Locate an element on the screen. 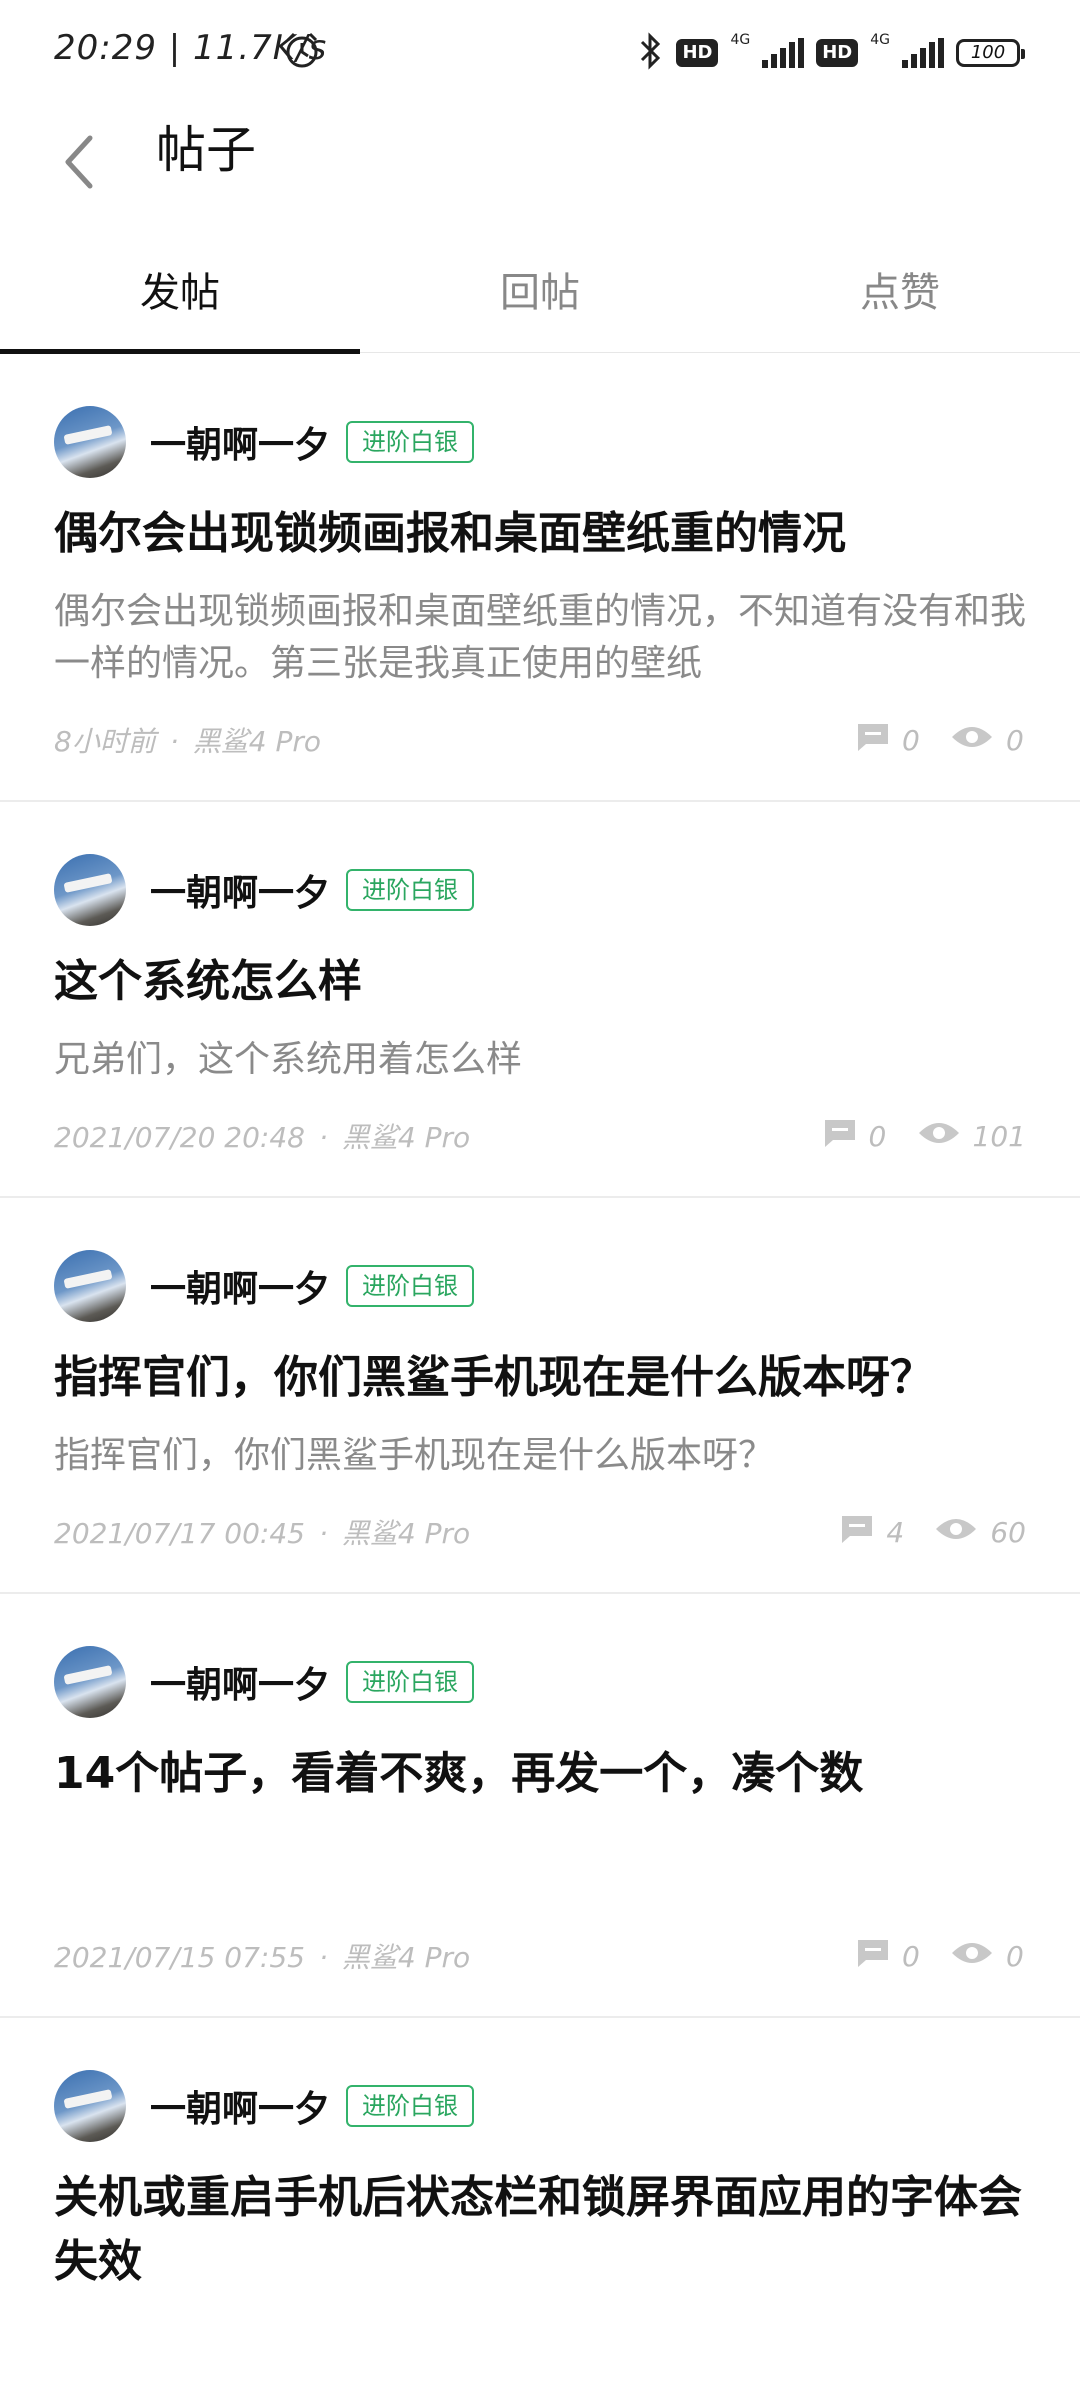 The height and width of the screenshot is (2400, 1080). signal-icon is located at coordinates (783, 53).